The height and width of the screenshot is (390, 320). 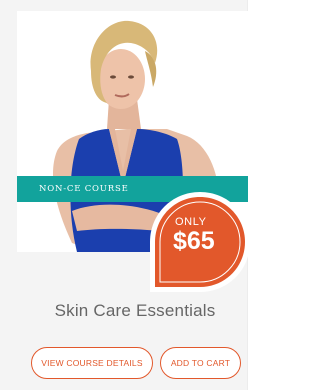 I want to click on add-to-cart-button: ADD TO CART, so click(x=200, y=363).